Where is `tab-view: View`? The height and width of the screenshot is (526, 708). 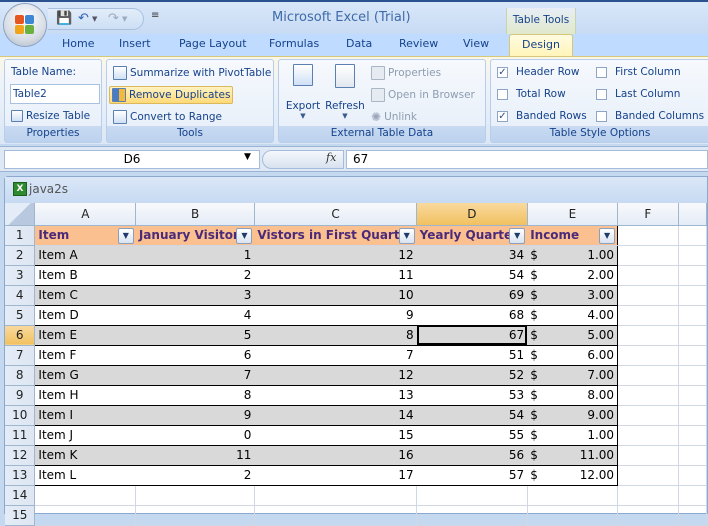 tab-view: View is located at coordinates (476, 43).